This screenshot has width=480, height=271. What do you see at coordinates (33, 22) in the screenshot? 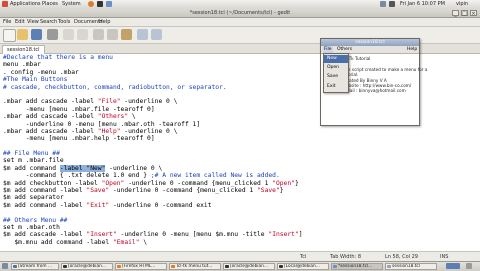
I see `menu-view: View` at bounding box center [33, 22].